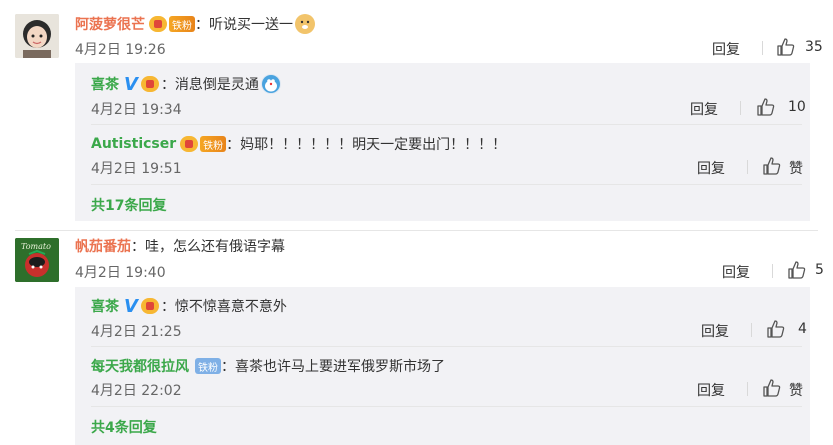 This screenshot has height=445, width=833. Describe the element at coordinates (120, 50) in the screenshot. I see `comment-time: 4月2日 19:26` at that location.